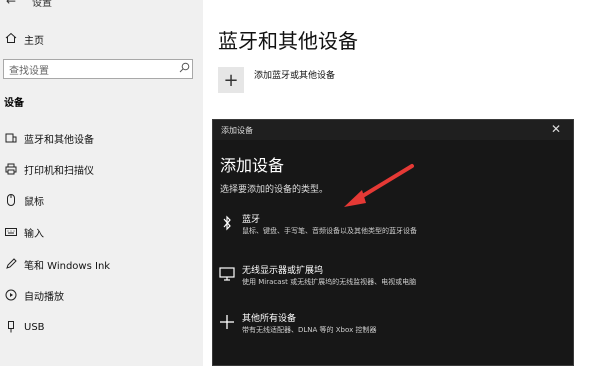 Image resolution: width=600 pixels, height=366 pixels. Describe the element at coordinates (11, 295) in the screenshot. I see `autoplay-icon` at that location.